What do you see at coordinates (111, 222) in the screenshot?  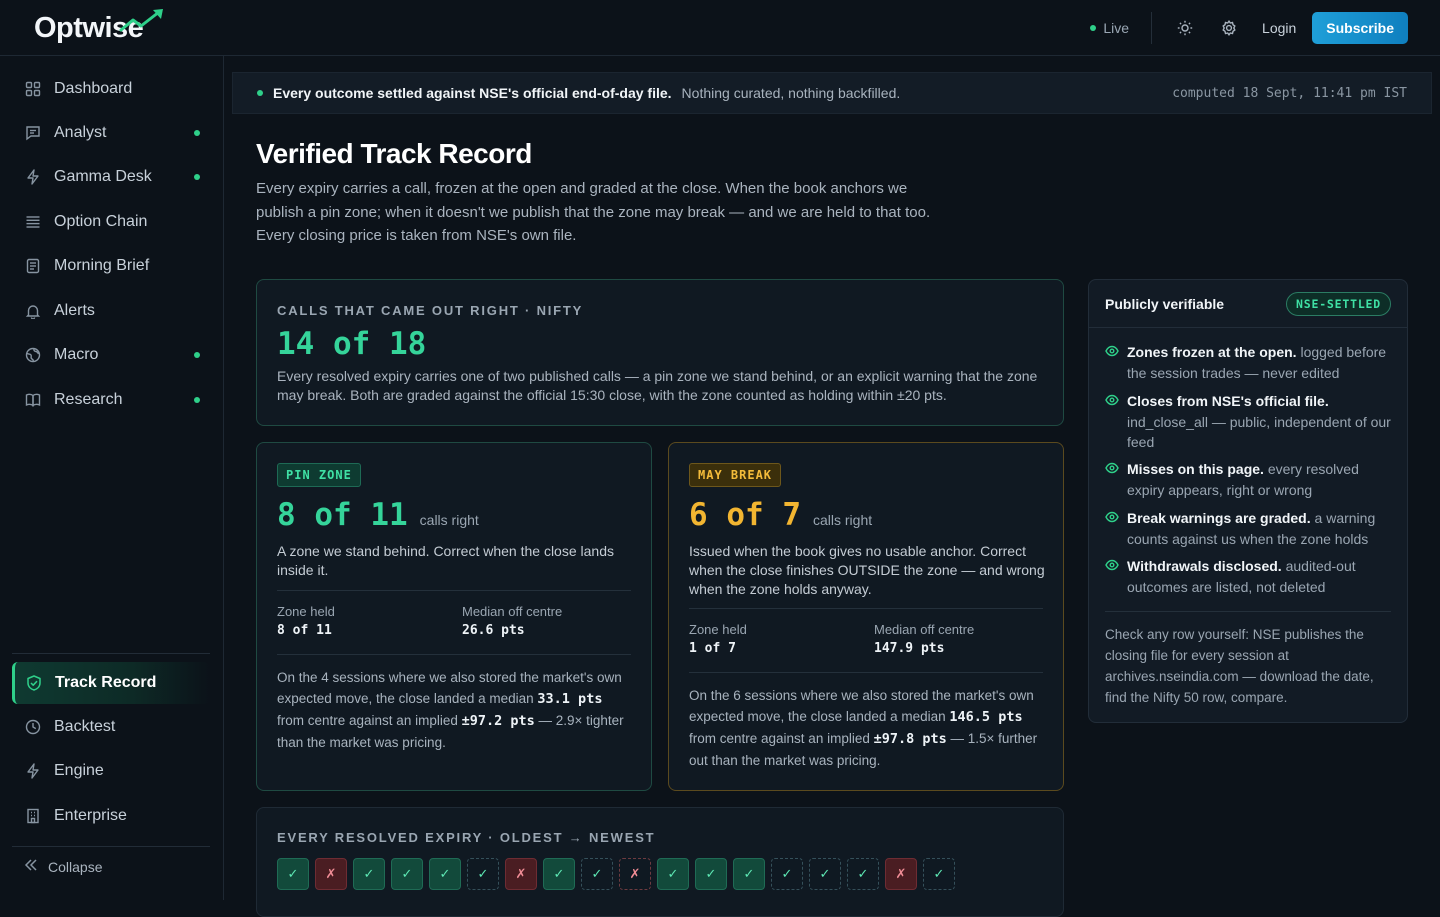 I see `sidebar-item-option-chain: Option Chain` at bounding box center [111, 222].